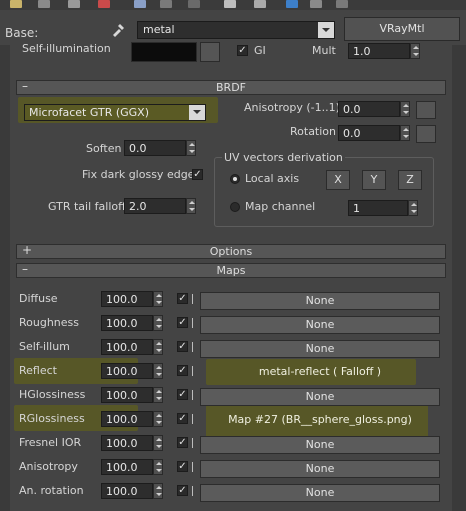  I want to click on panel-left-border, so click(5, 278).